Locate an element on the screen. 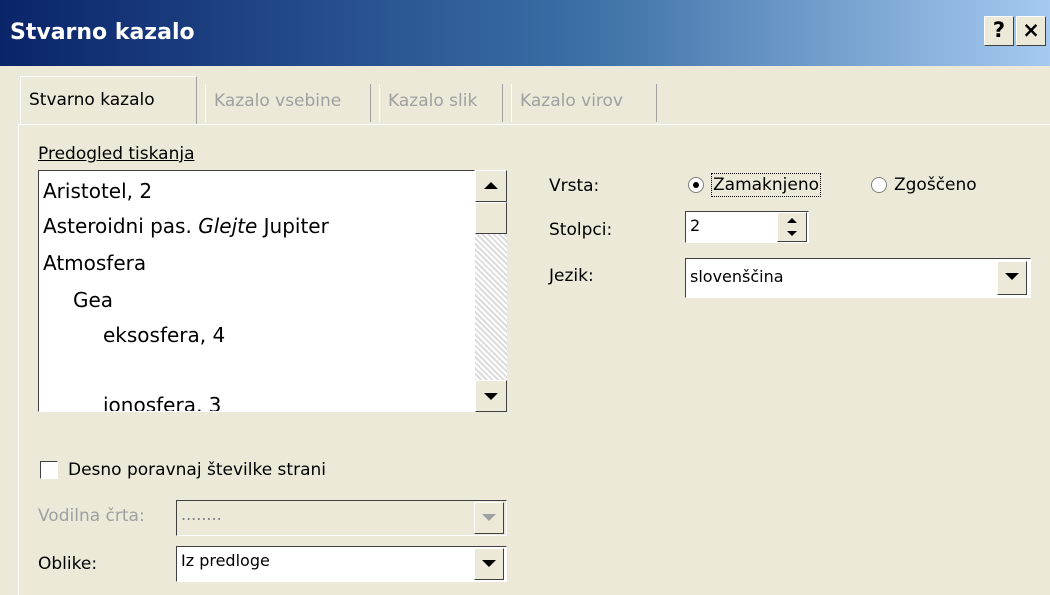 This screenshot has height=595, width=1050. preview-label-text: Predogled tiskanja is located at coordinates (116, 154).